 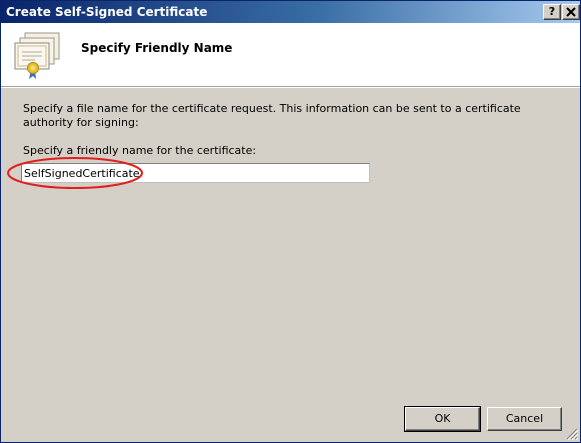 What do you see at coordinates (442, 419) in the screenshot?
I see `ok-button: OK` at bounding box center [442, 419].